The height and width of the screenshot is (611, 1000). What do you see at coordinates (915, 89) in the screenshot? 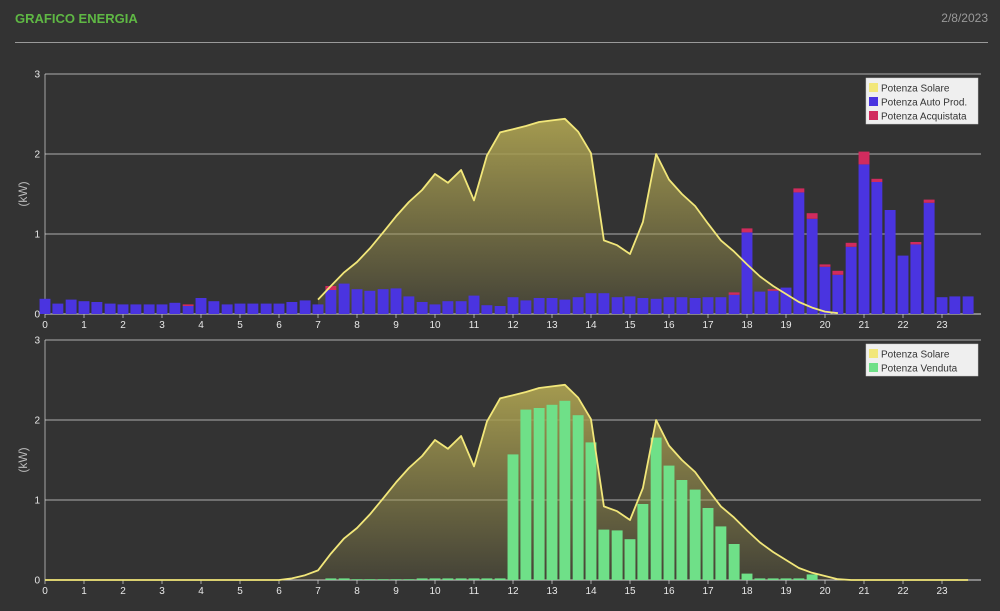
I see `legend-label: Potenza Solare` at bounding box center [915, 89].